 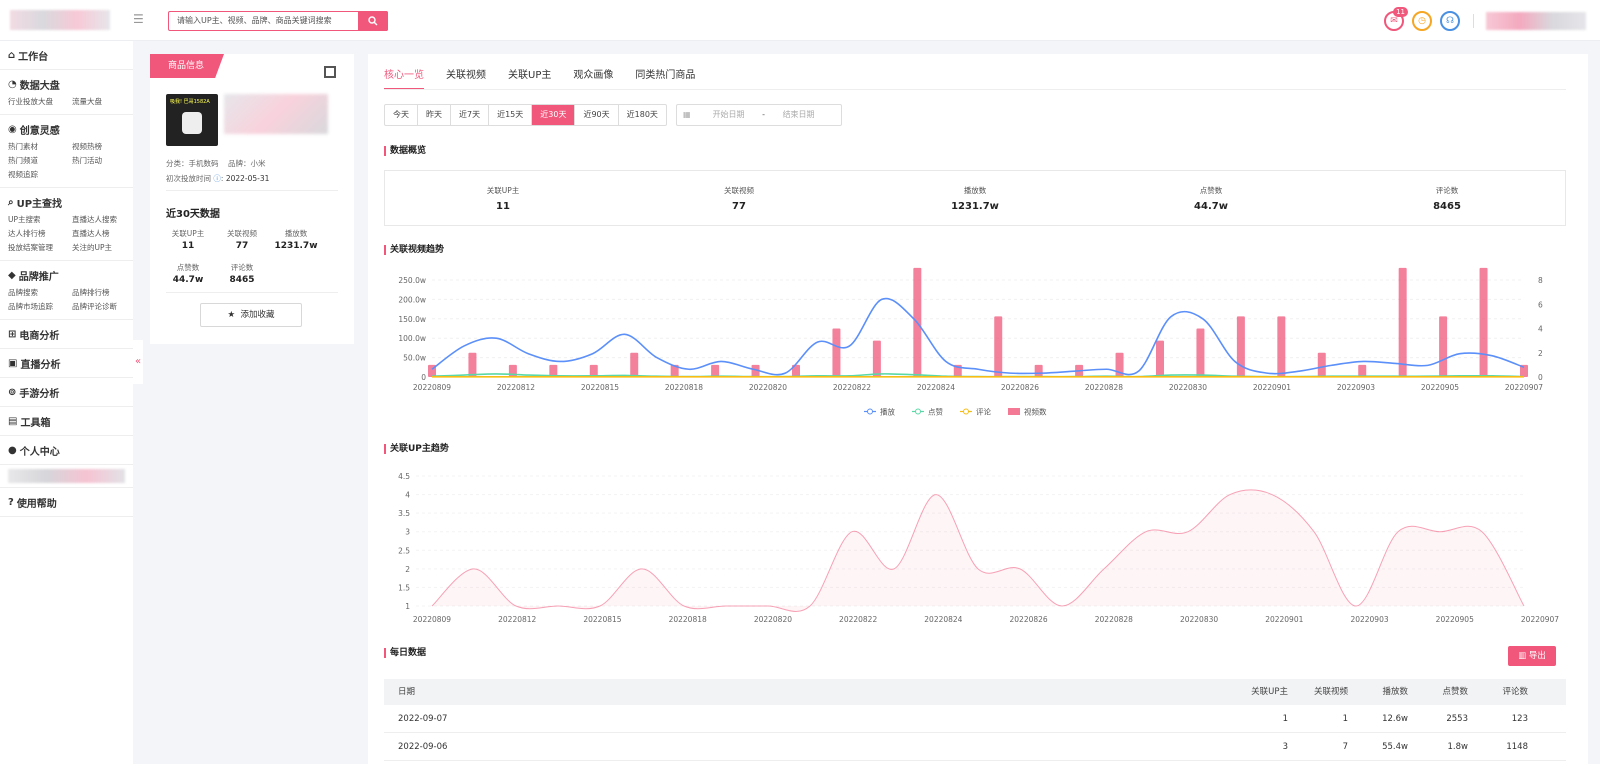 I want to click on mail-icon: ✉ 11, so click(x=1396, y=19).